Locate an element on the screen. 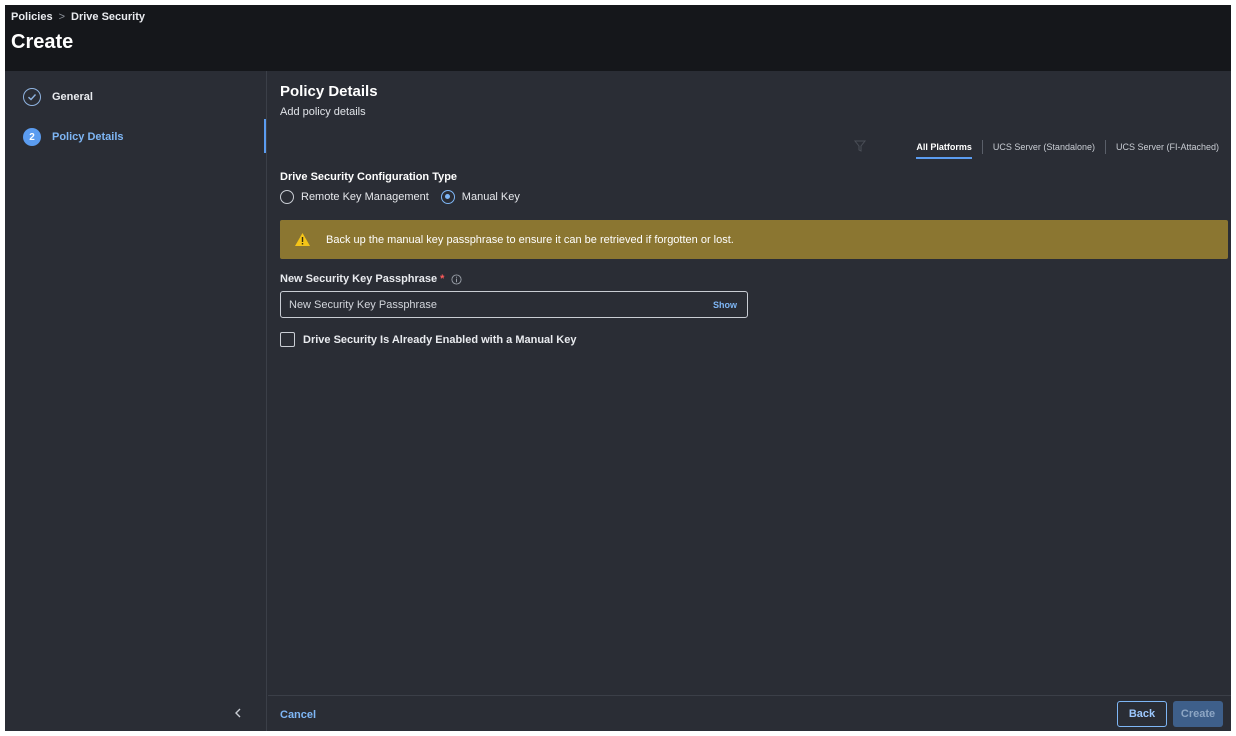  radio-manual-key-label: Manual Key is located at coordinates (490, 197).